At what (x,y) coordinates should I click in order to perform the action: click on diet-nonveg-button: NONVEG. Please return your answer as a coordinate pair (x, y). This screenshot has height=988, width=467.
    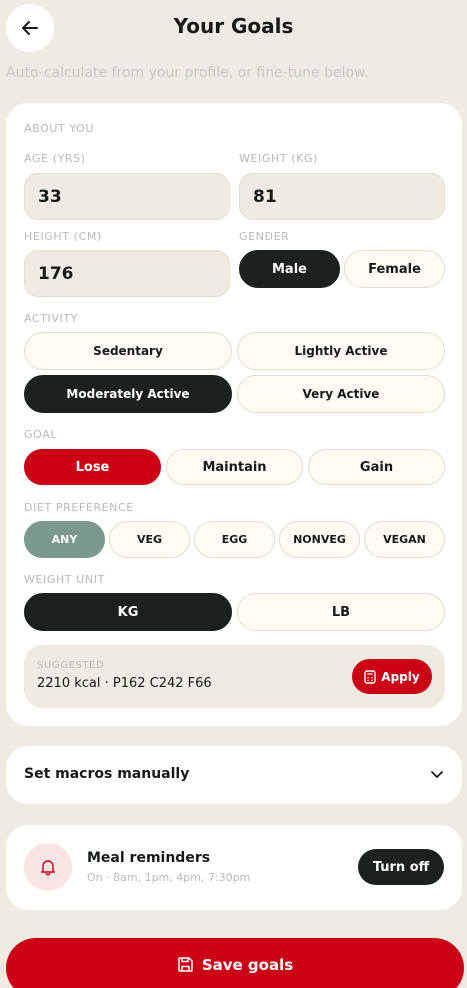
    Looking at the image, I should click on (319, 539).